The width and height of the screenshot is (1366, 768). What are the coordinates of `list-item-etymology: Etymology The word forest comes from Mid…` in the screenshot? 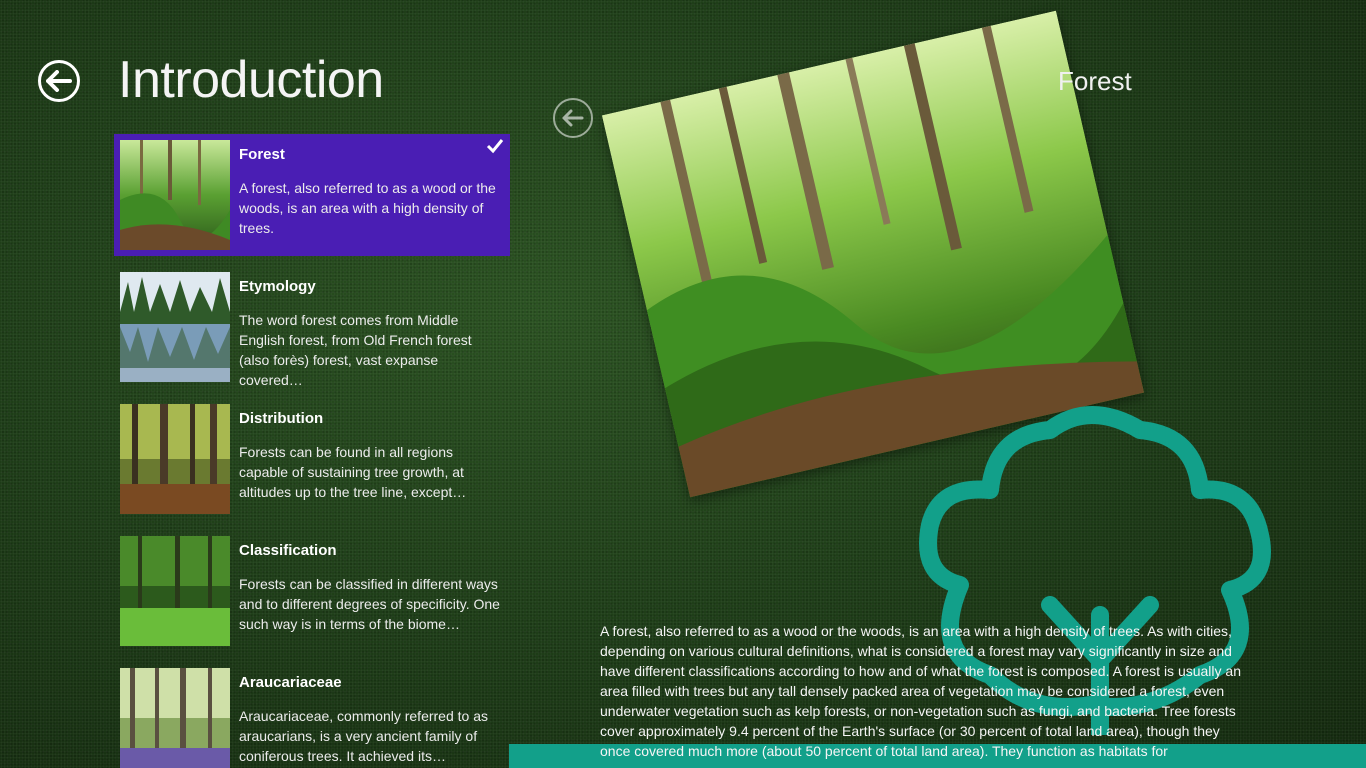 It's located at (312, 327).